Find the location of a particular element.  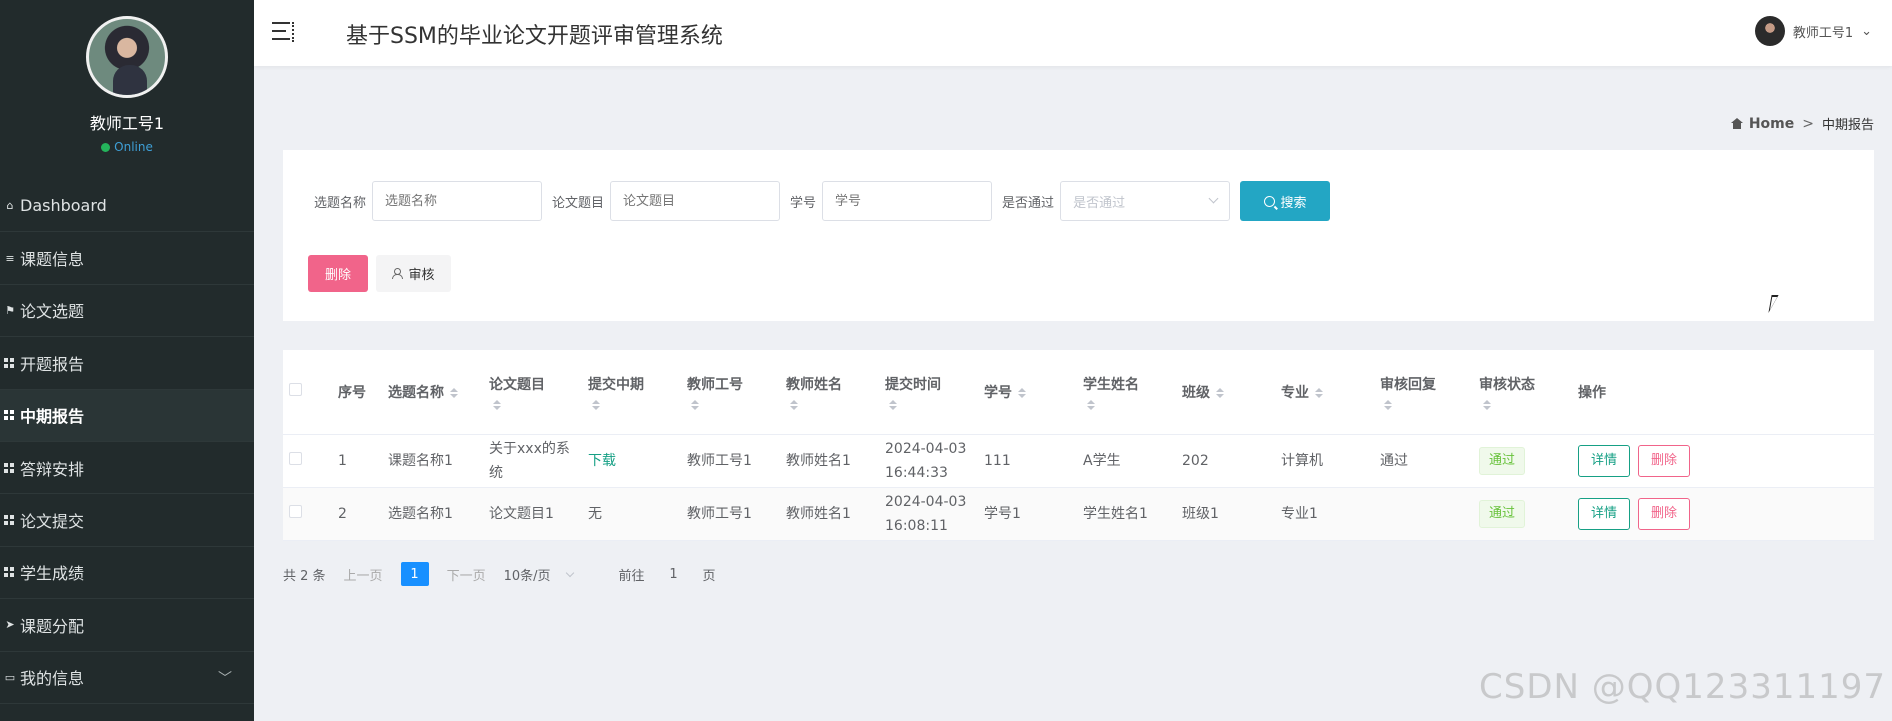

col-submit-time: 提交时间 is located at coordinates (928, 392).